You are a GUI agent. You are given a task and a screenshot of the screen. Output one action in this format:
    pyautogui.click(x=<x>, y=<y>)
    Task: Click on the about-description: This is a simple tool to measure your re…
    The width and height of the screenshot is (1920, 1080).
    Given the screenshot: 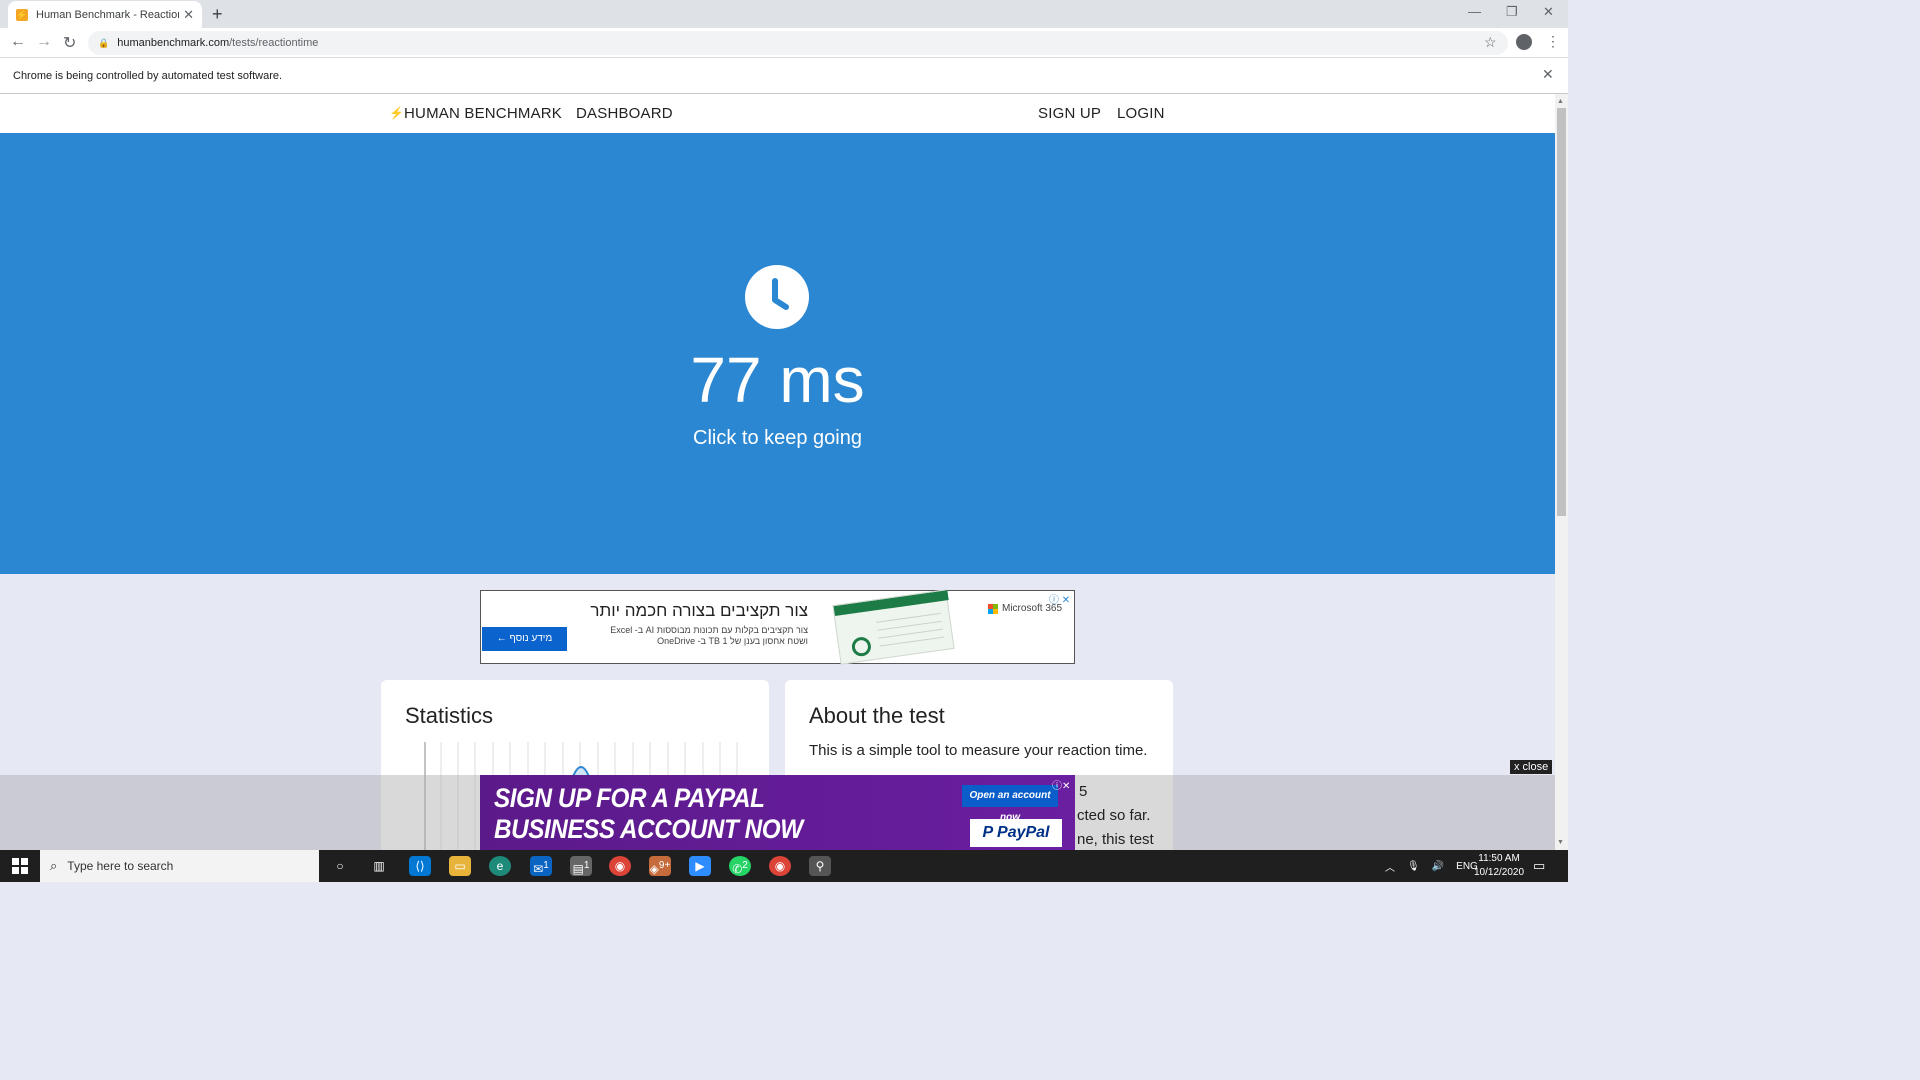 What is the action you would take?
    pyautogui.click(x=978, y=750)
    